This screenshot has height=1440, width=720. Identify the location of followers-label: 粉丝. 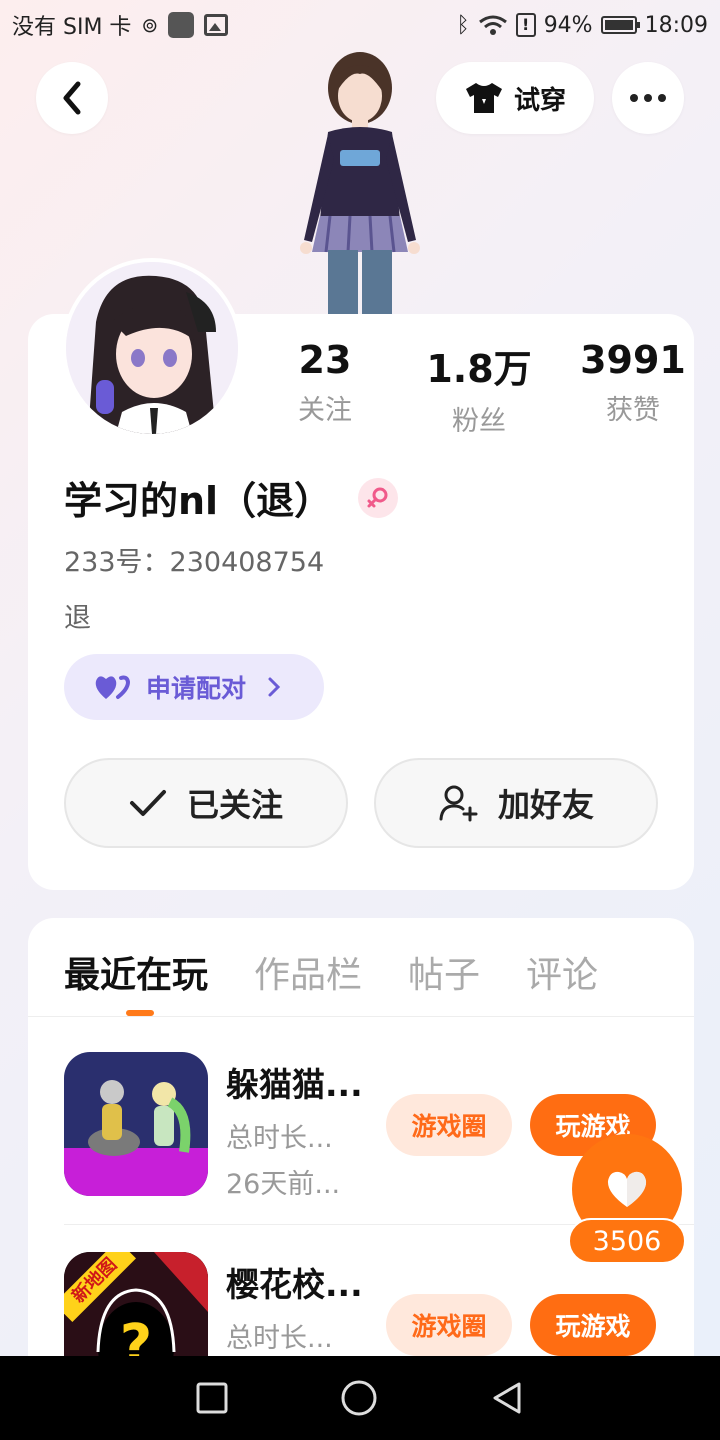
(479, 421).